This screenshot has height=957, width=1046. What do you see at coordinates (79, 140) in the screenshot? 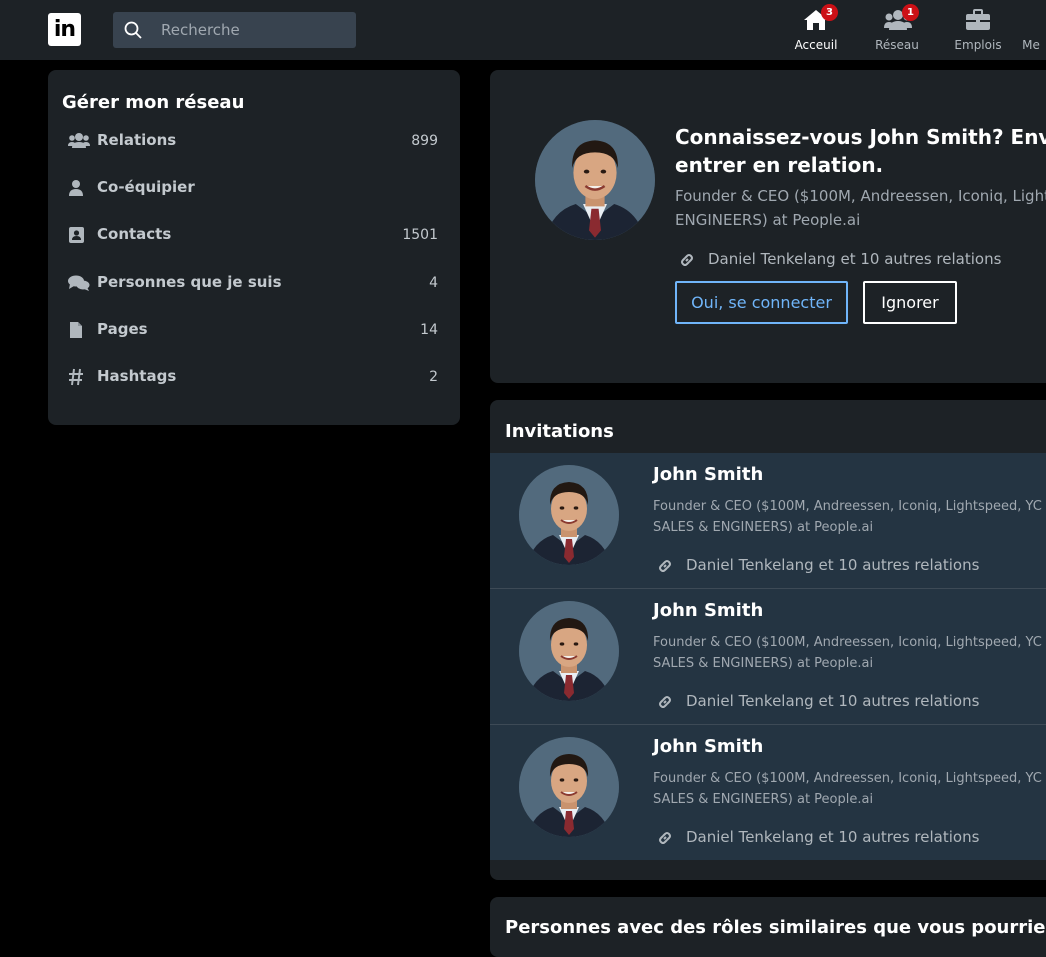
I see `users-icon` at bounding box center [79, 140].